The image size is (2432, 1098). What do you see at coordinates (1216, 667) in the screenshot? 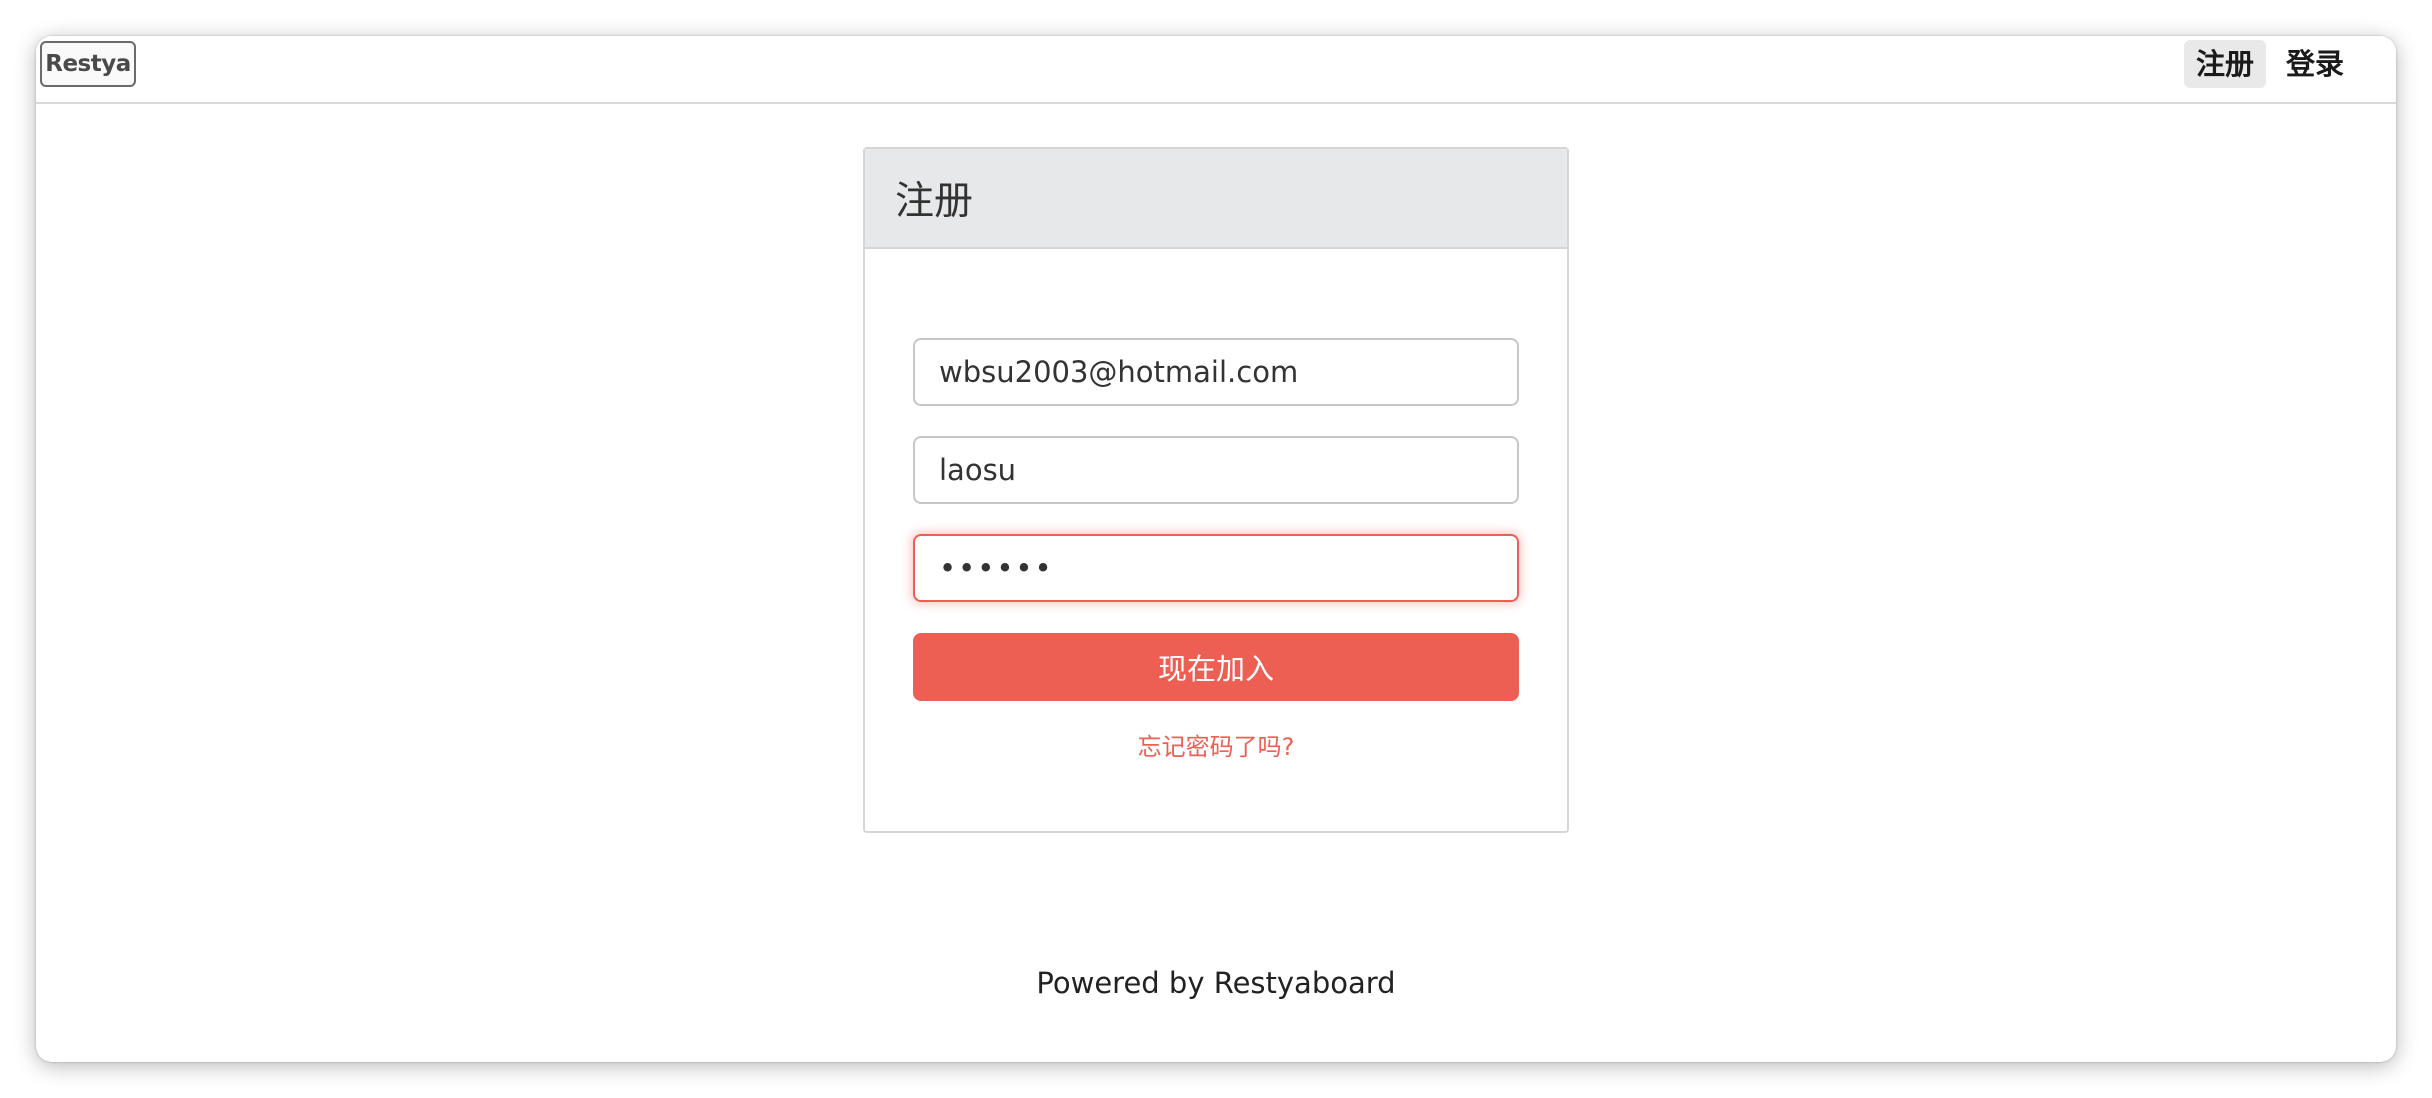
I see `join-now-button: 现在加入` at bounding box center [1216, 667].